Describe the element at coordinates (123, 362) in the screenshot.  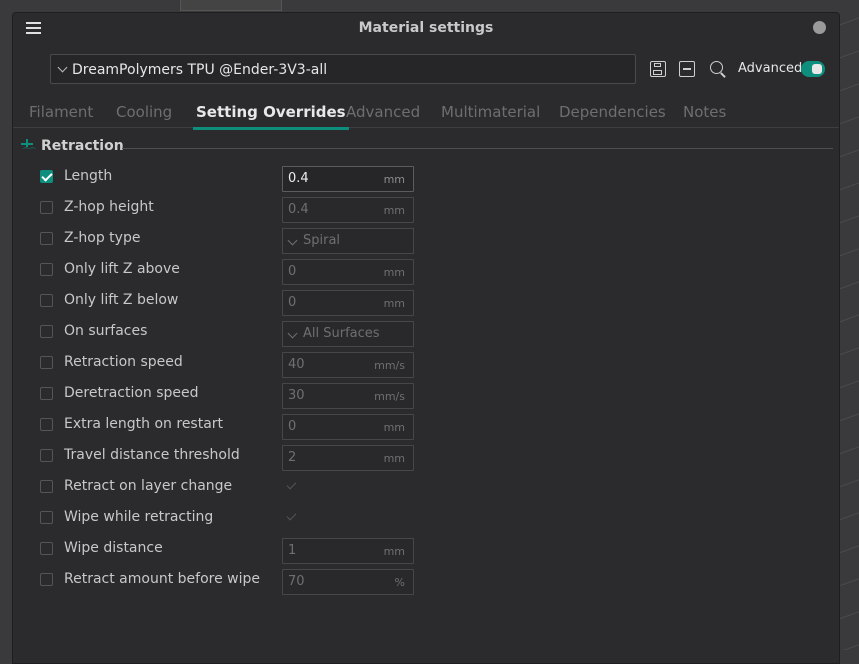
I see `setting-label: Retraction speed` at that location.